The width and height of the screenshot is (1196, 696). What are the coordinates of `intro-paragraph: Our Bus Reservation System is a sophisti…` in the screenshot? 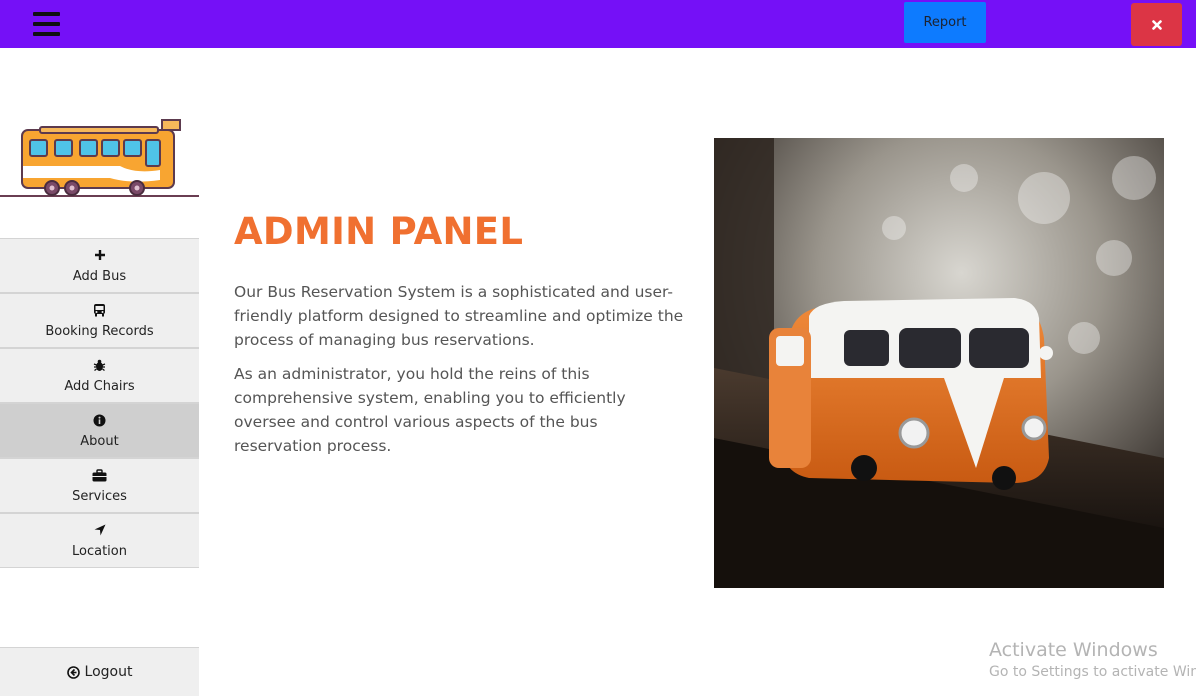 It's located at (459, 316).